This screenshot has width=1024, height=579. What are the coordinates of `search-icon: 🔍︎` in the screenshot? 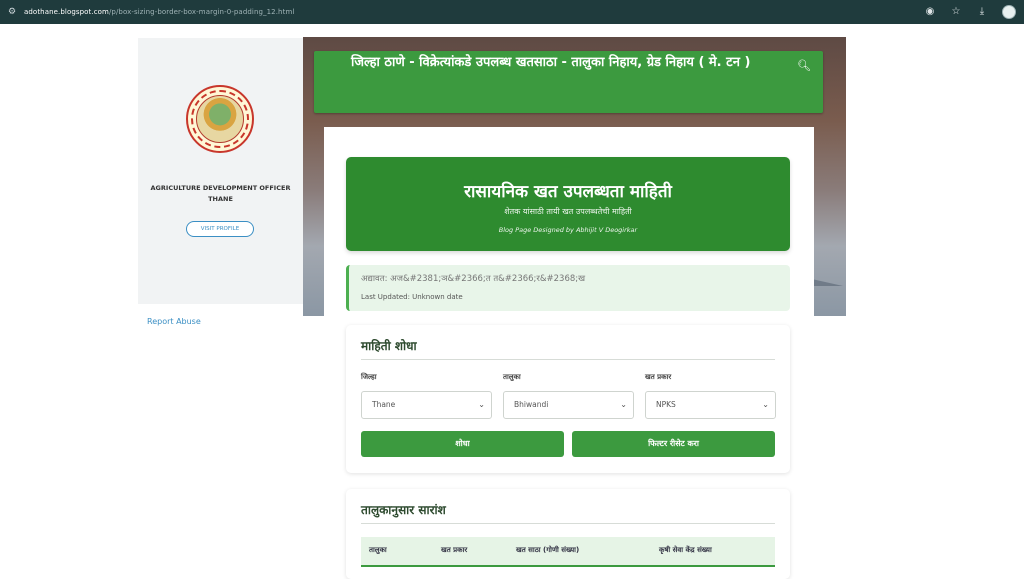 It's located at (804, 65).